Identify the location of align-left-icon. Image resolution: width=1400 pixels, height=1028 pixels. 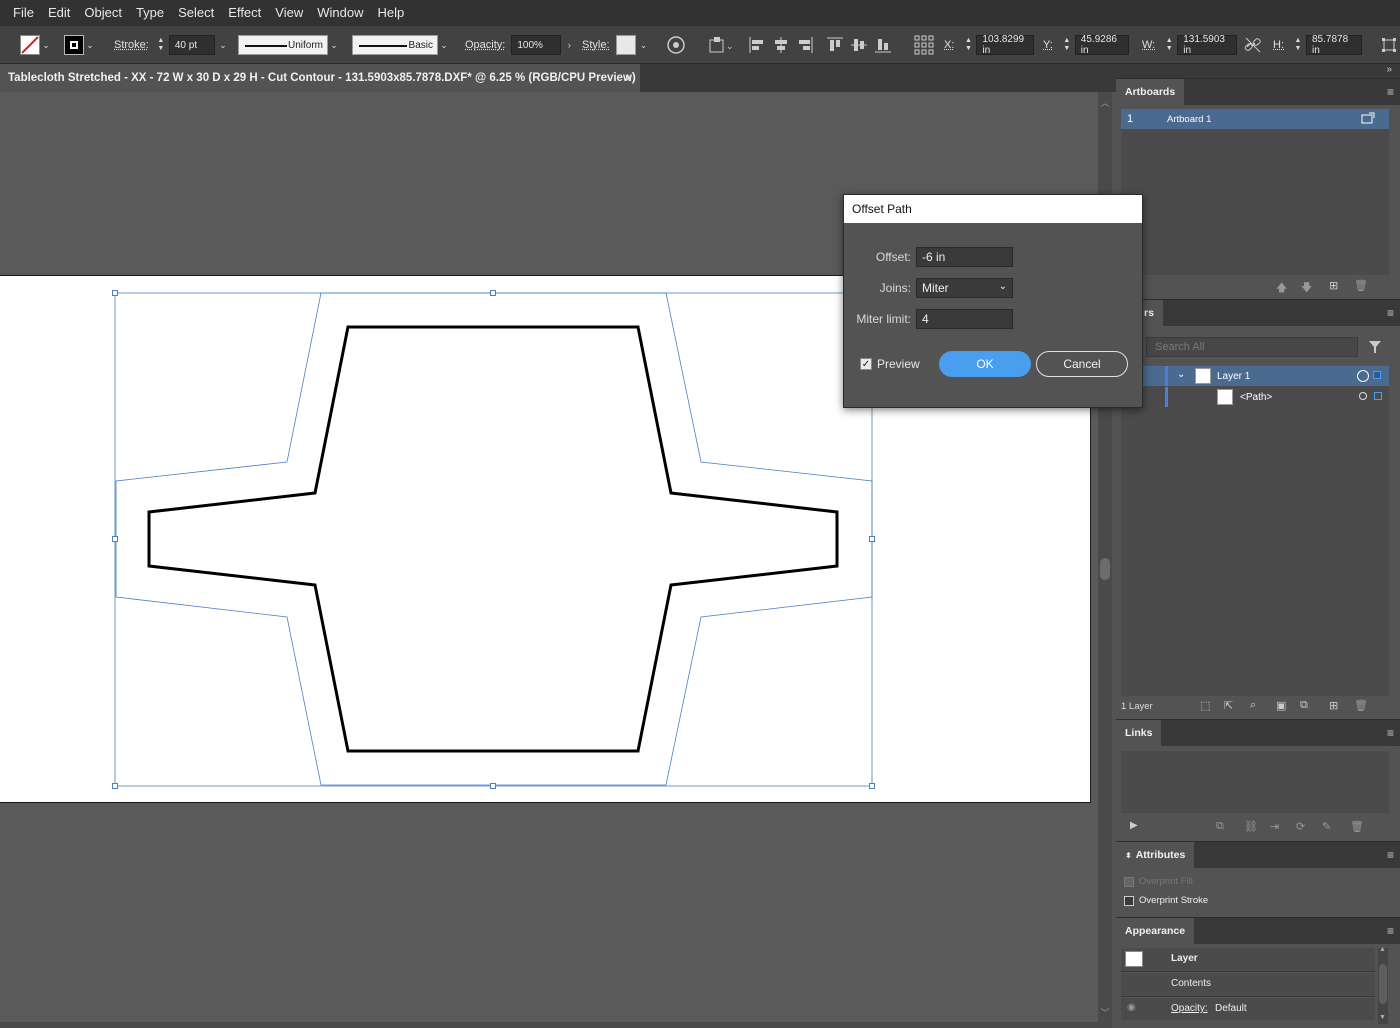
(757, 45).